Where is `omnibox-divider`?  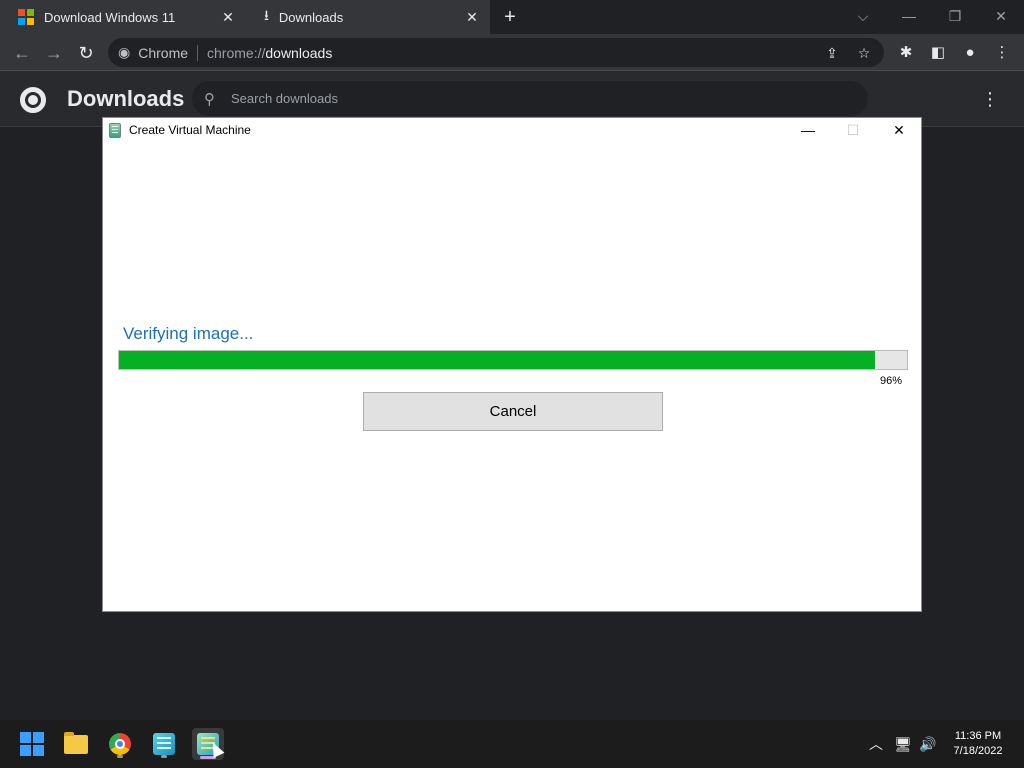
omnibox-divider is located at coordinates (198, 52).